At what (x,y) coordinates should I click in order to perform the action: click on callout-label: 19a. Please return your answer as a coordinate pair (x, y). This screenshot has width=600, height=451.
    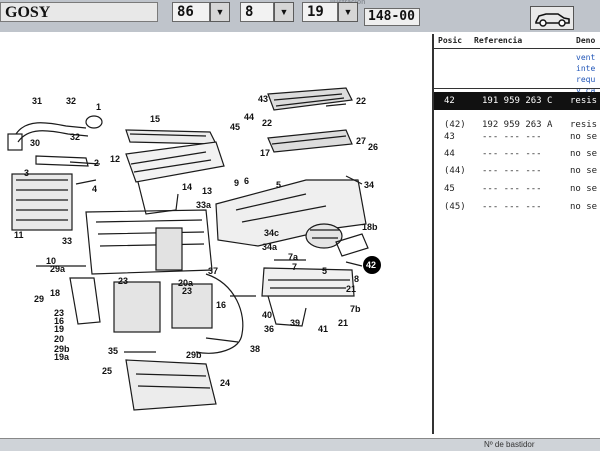
    Looking at the image, I should click on (62, 357).